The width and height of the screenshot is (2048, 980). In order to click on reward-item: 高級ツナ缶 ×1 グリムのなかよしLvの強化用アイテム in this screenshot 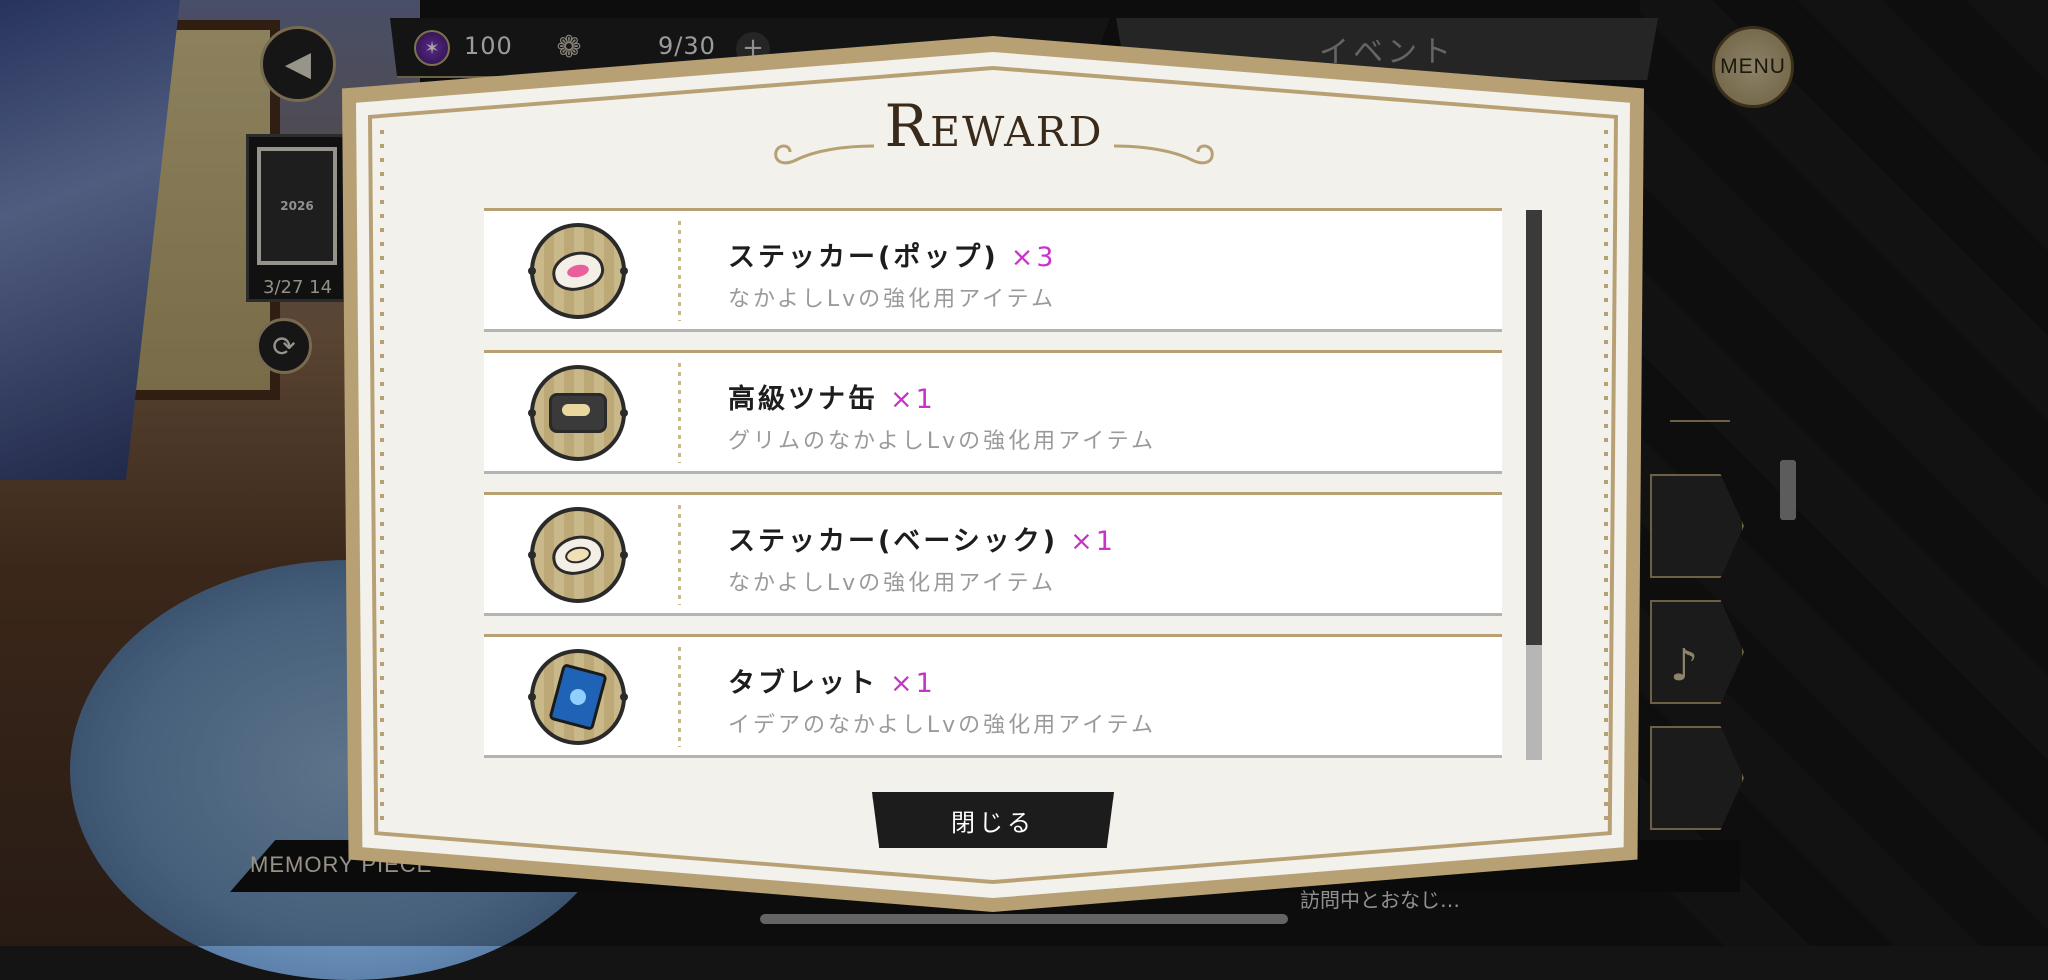, I will do `click(993, 412)`.